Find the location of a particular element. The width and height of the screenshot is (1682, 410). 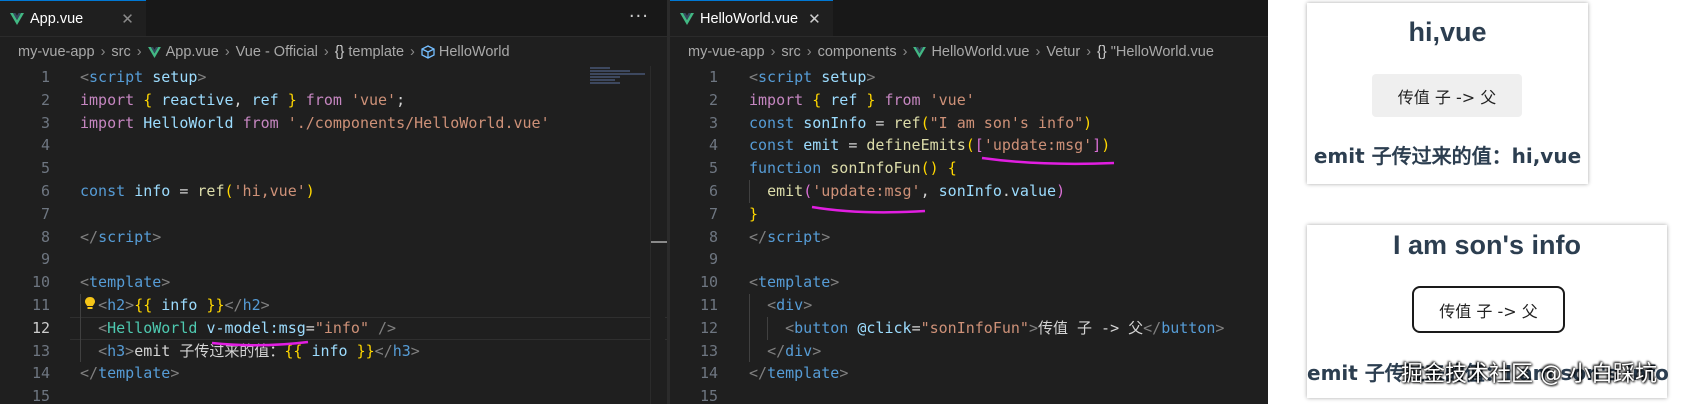

breadcrumb-item: HelloWorld.vue is located at coordinates (980, 52).